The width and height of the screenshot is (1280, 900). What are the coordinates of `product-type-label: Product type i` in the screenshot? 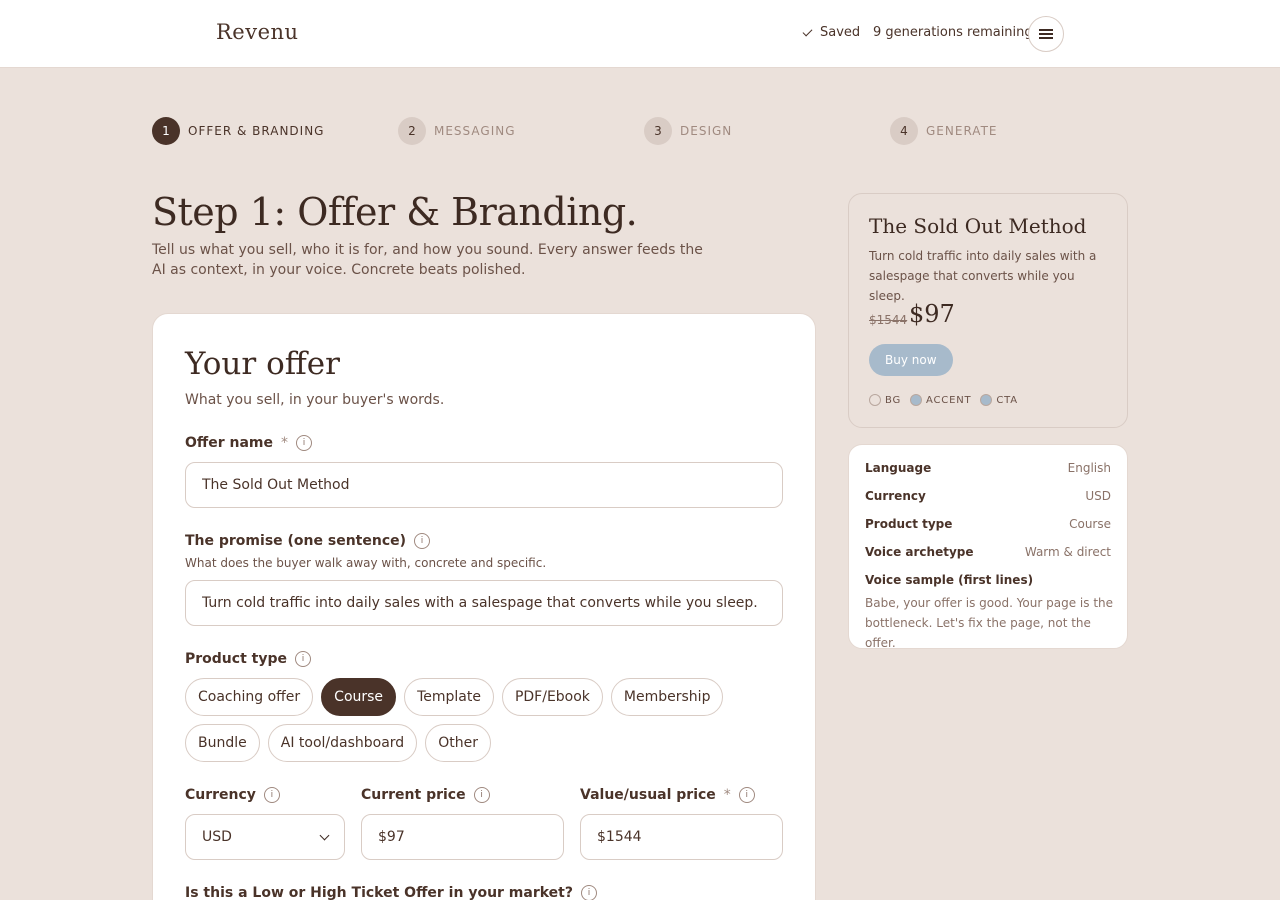 It's located at (248, 659).